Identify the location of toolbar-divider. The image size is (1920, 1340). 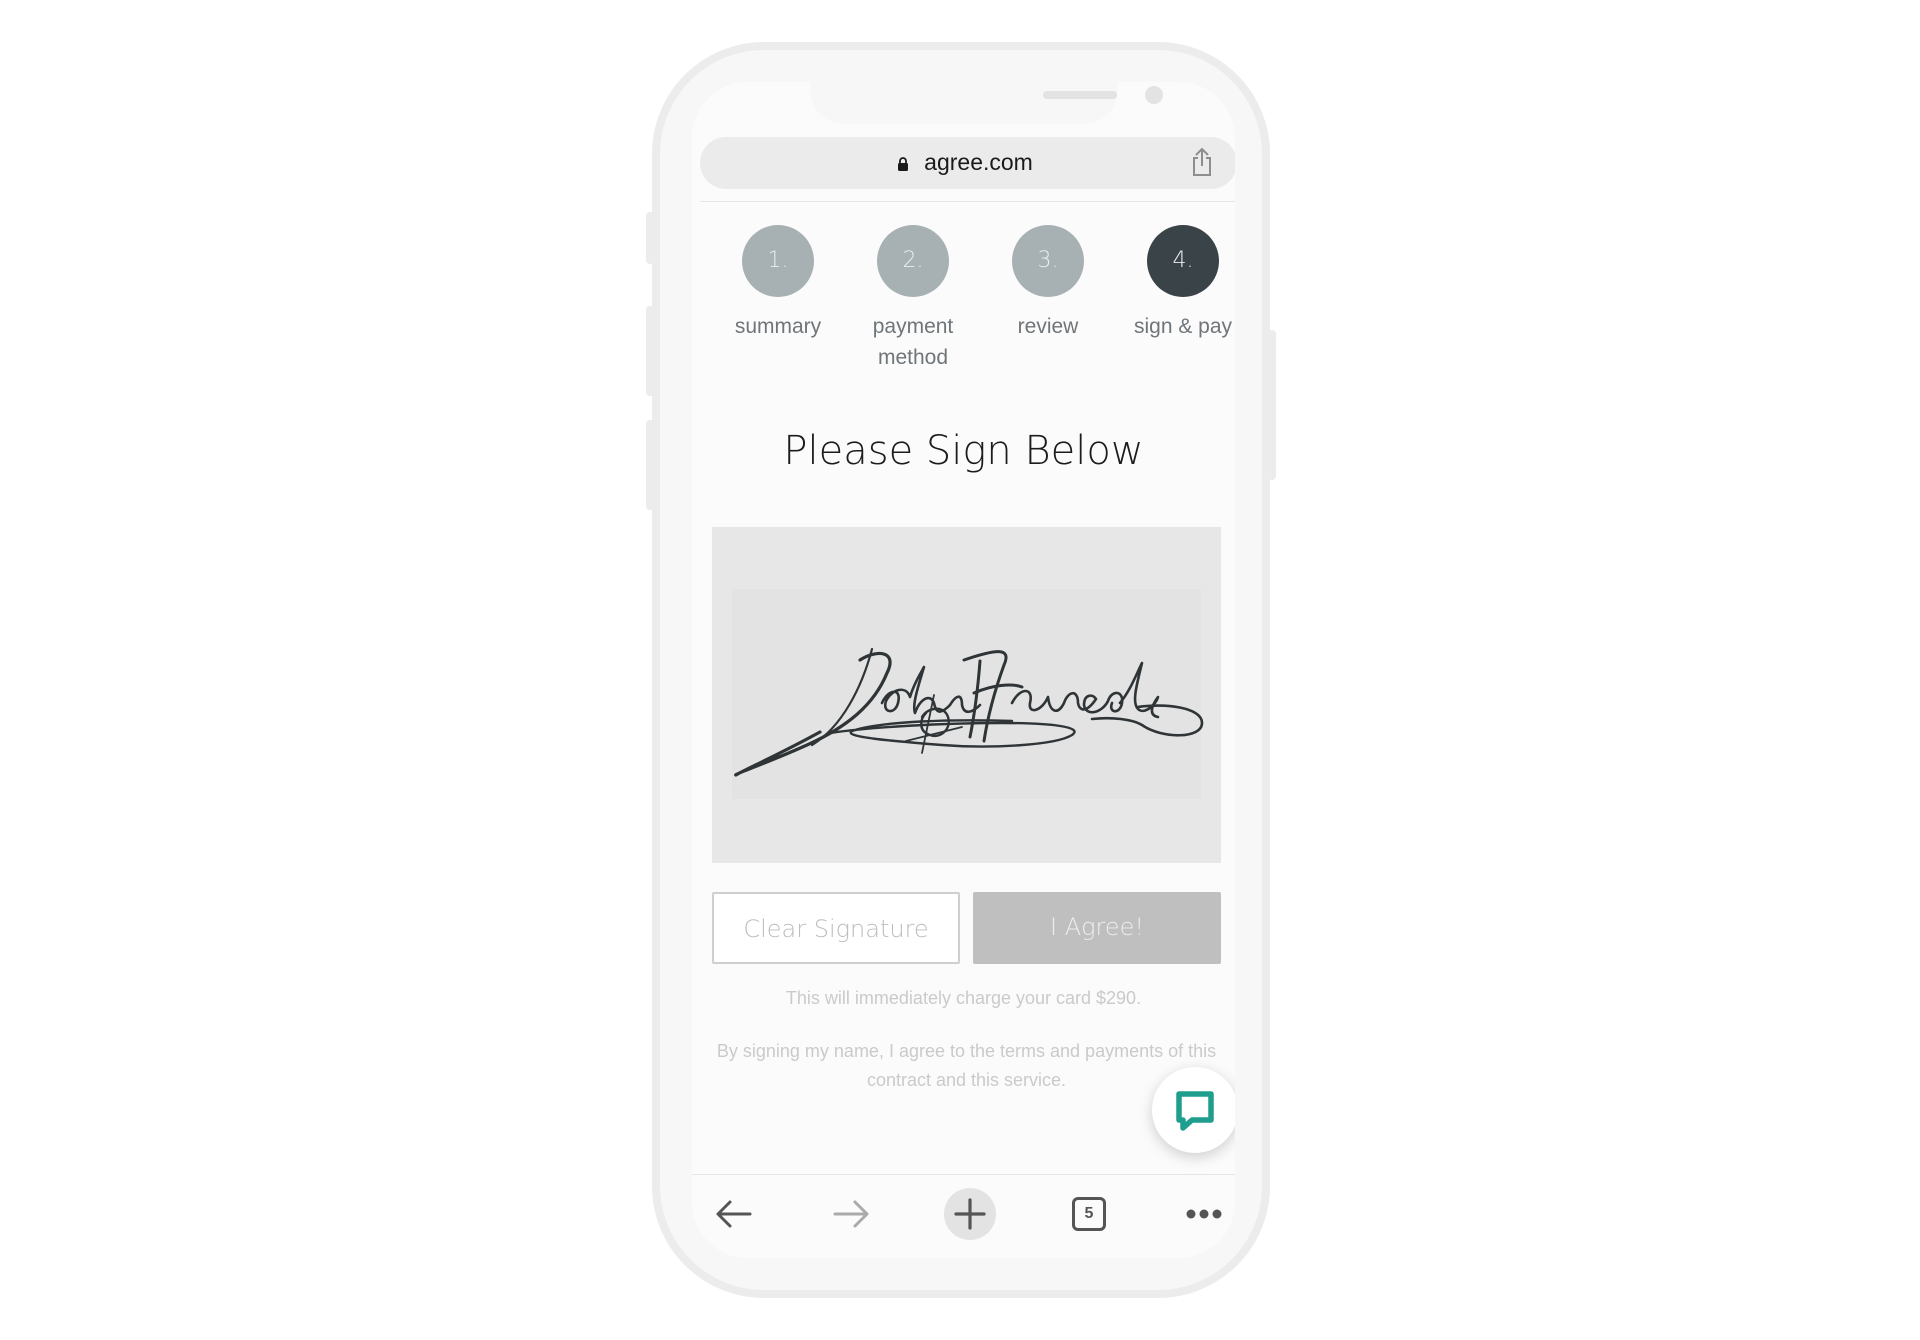
(963, 1174).